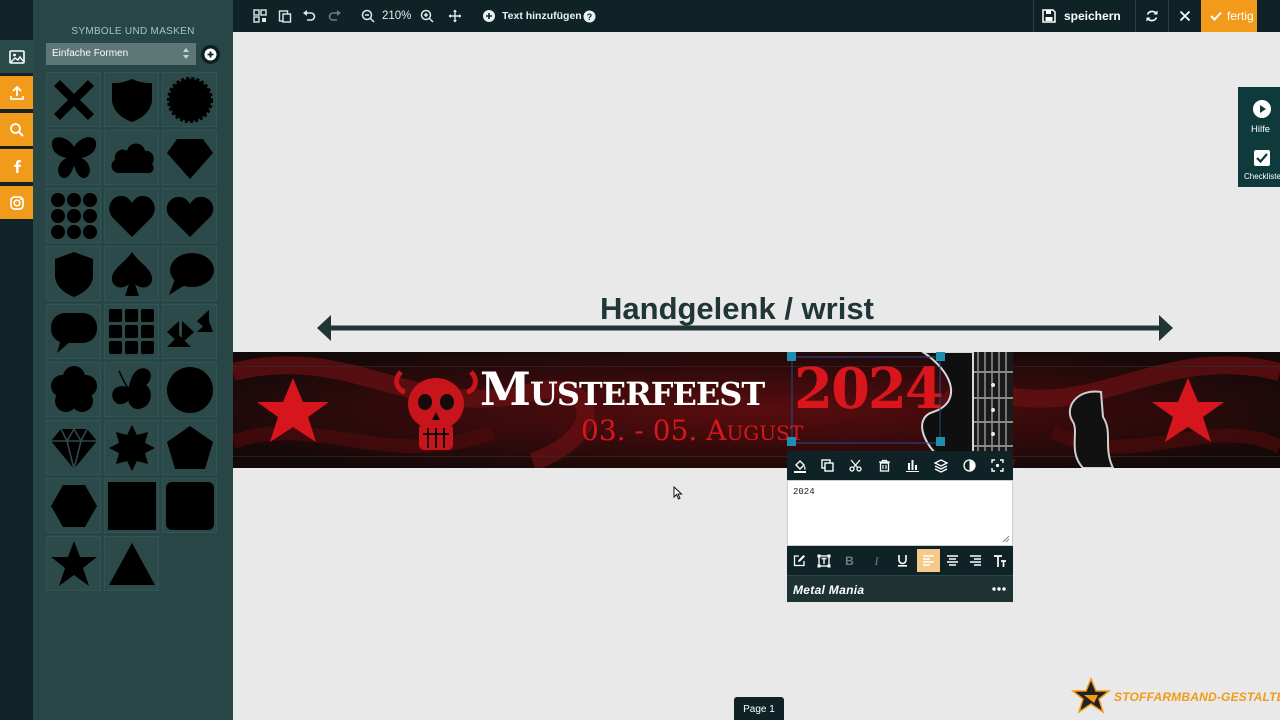  Describe the element at coordinates (900, 588) in the screenshot. I see `font-selector: Metal Mania` at that location.